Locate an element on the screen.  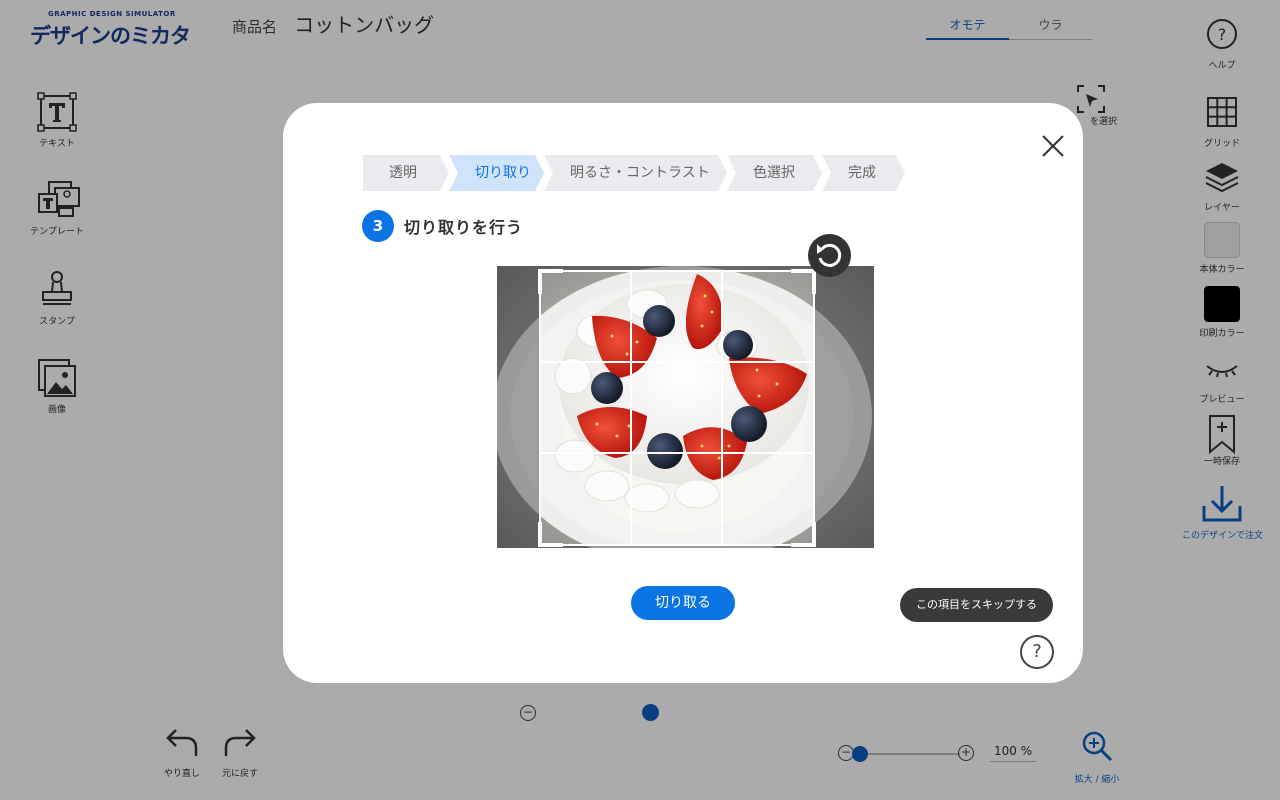
step-transparent: 透明 is located at coordinates (406, 173).